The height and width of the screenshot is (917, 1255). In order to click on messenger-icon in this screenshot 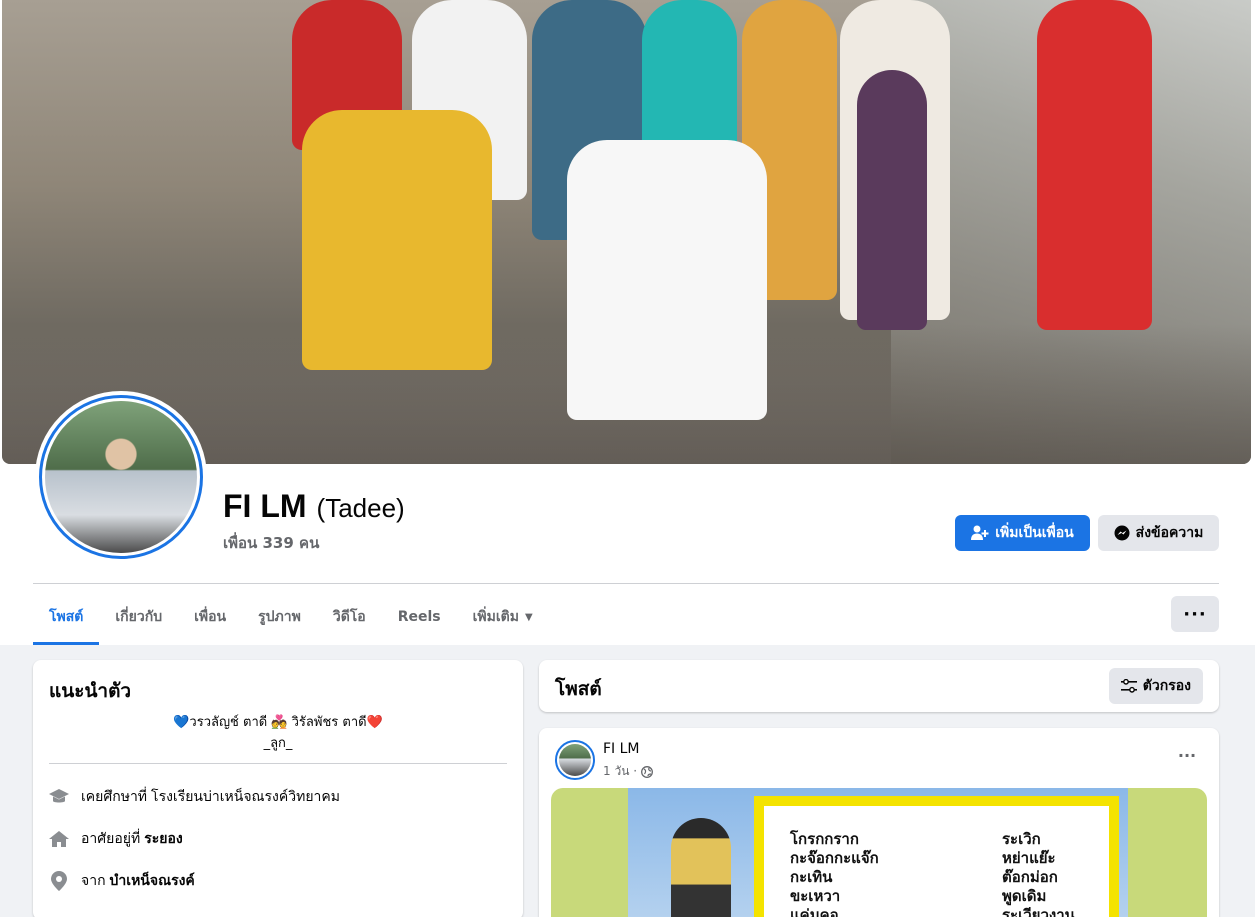, I will do `click(1122, 533)`.